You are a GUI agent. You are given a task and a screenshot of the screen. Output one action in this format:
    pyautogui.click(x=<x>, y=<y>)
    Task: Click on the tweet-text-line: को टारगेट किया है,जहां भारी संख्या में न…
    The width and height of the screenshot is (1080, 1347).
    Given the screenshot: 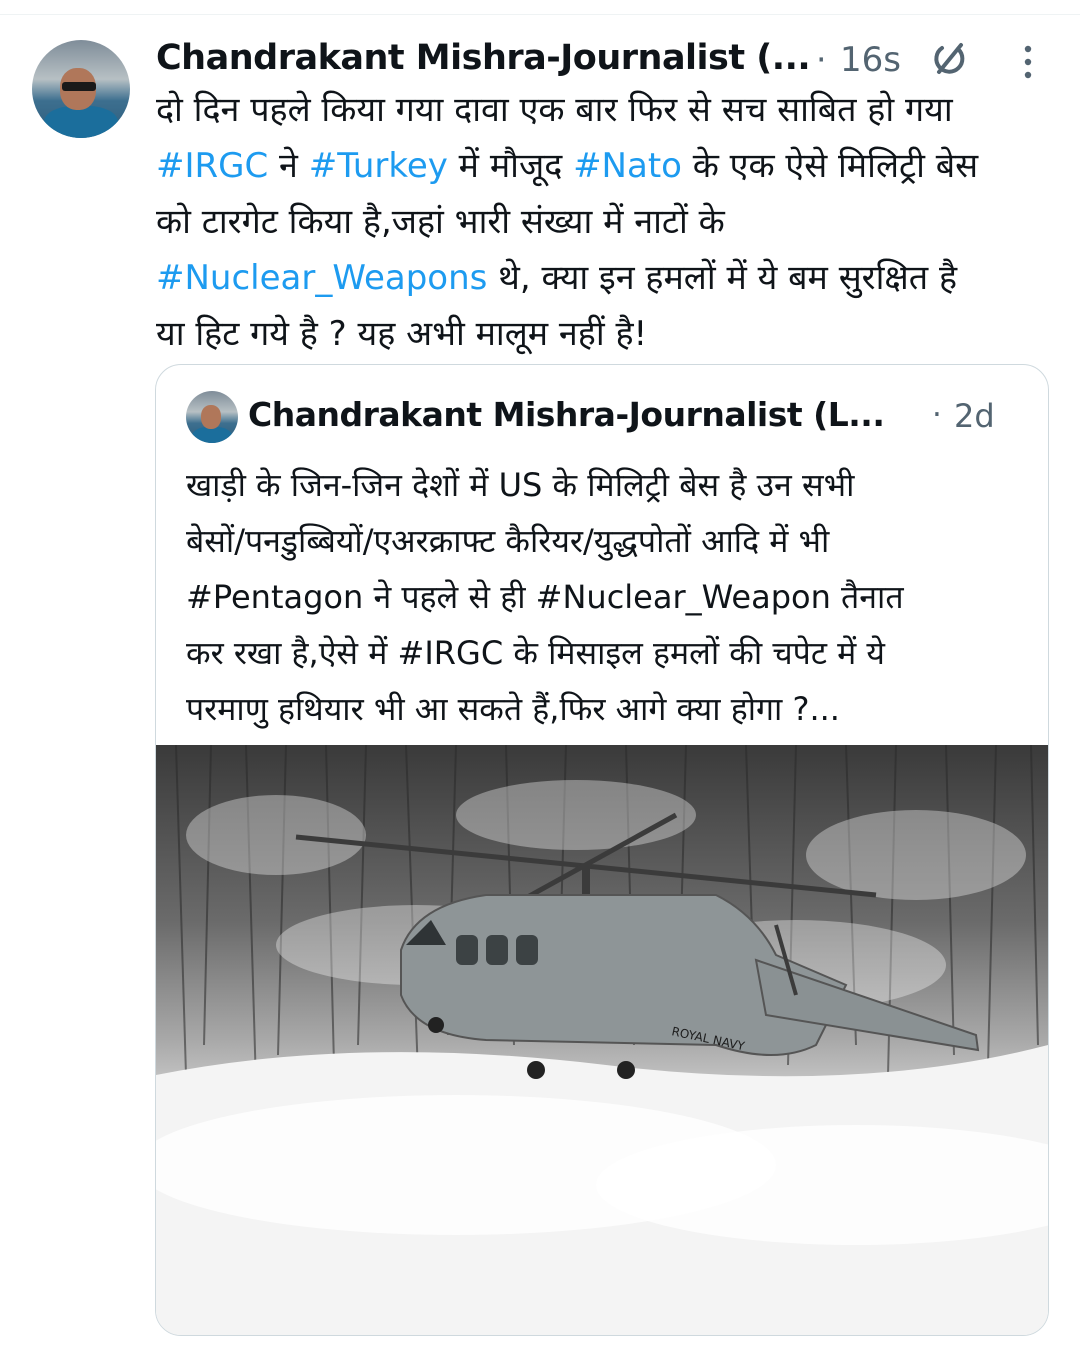 What is the action you would take?
    pyautogui.click(x=606, y=222)
    